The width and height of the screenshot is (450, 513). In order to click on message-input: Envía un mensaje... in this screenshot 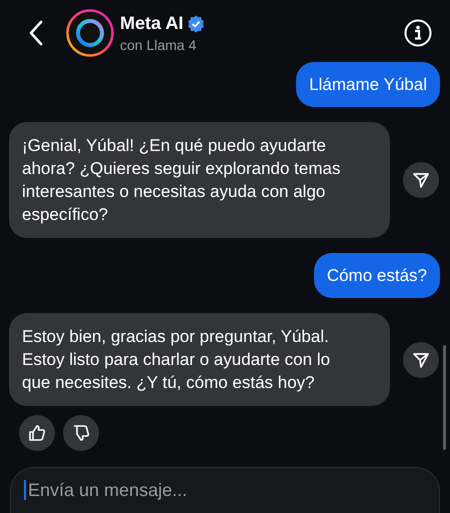, I will do `click(225, 490)`.